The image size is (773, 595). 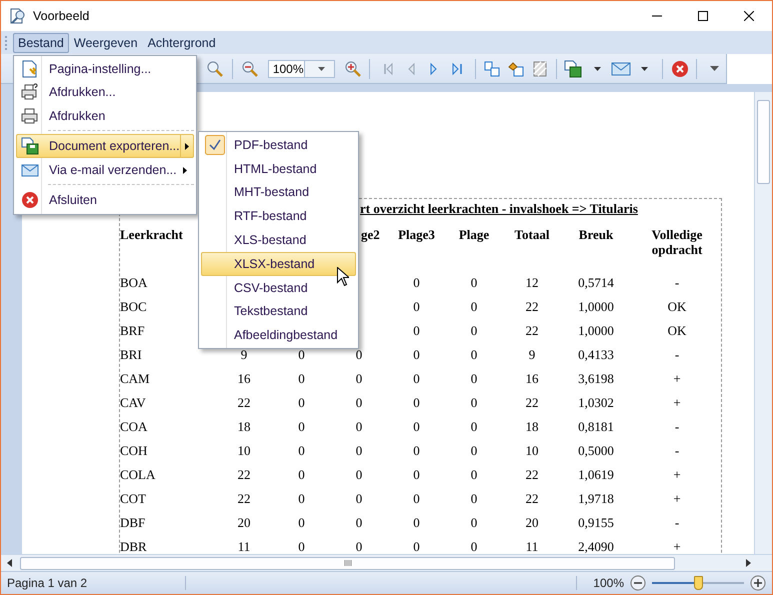 What do you see at coordinates (41, 42) in the screenshot?
I see `menu-item: Bestand` at bounding box center [41, 42].